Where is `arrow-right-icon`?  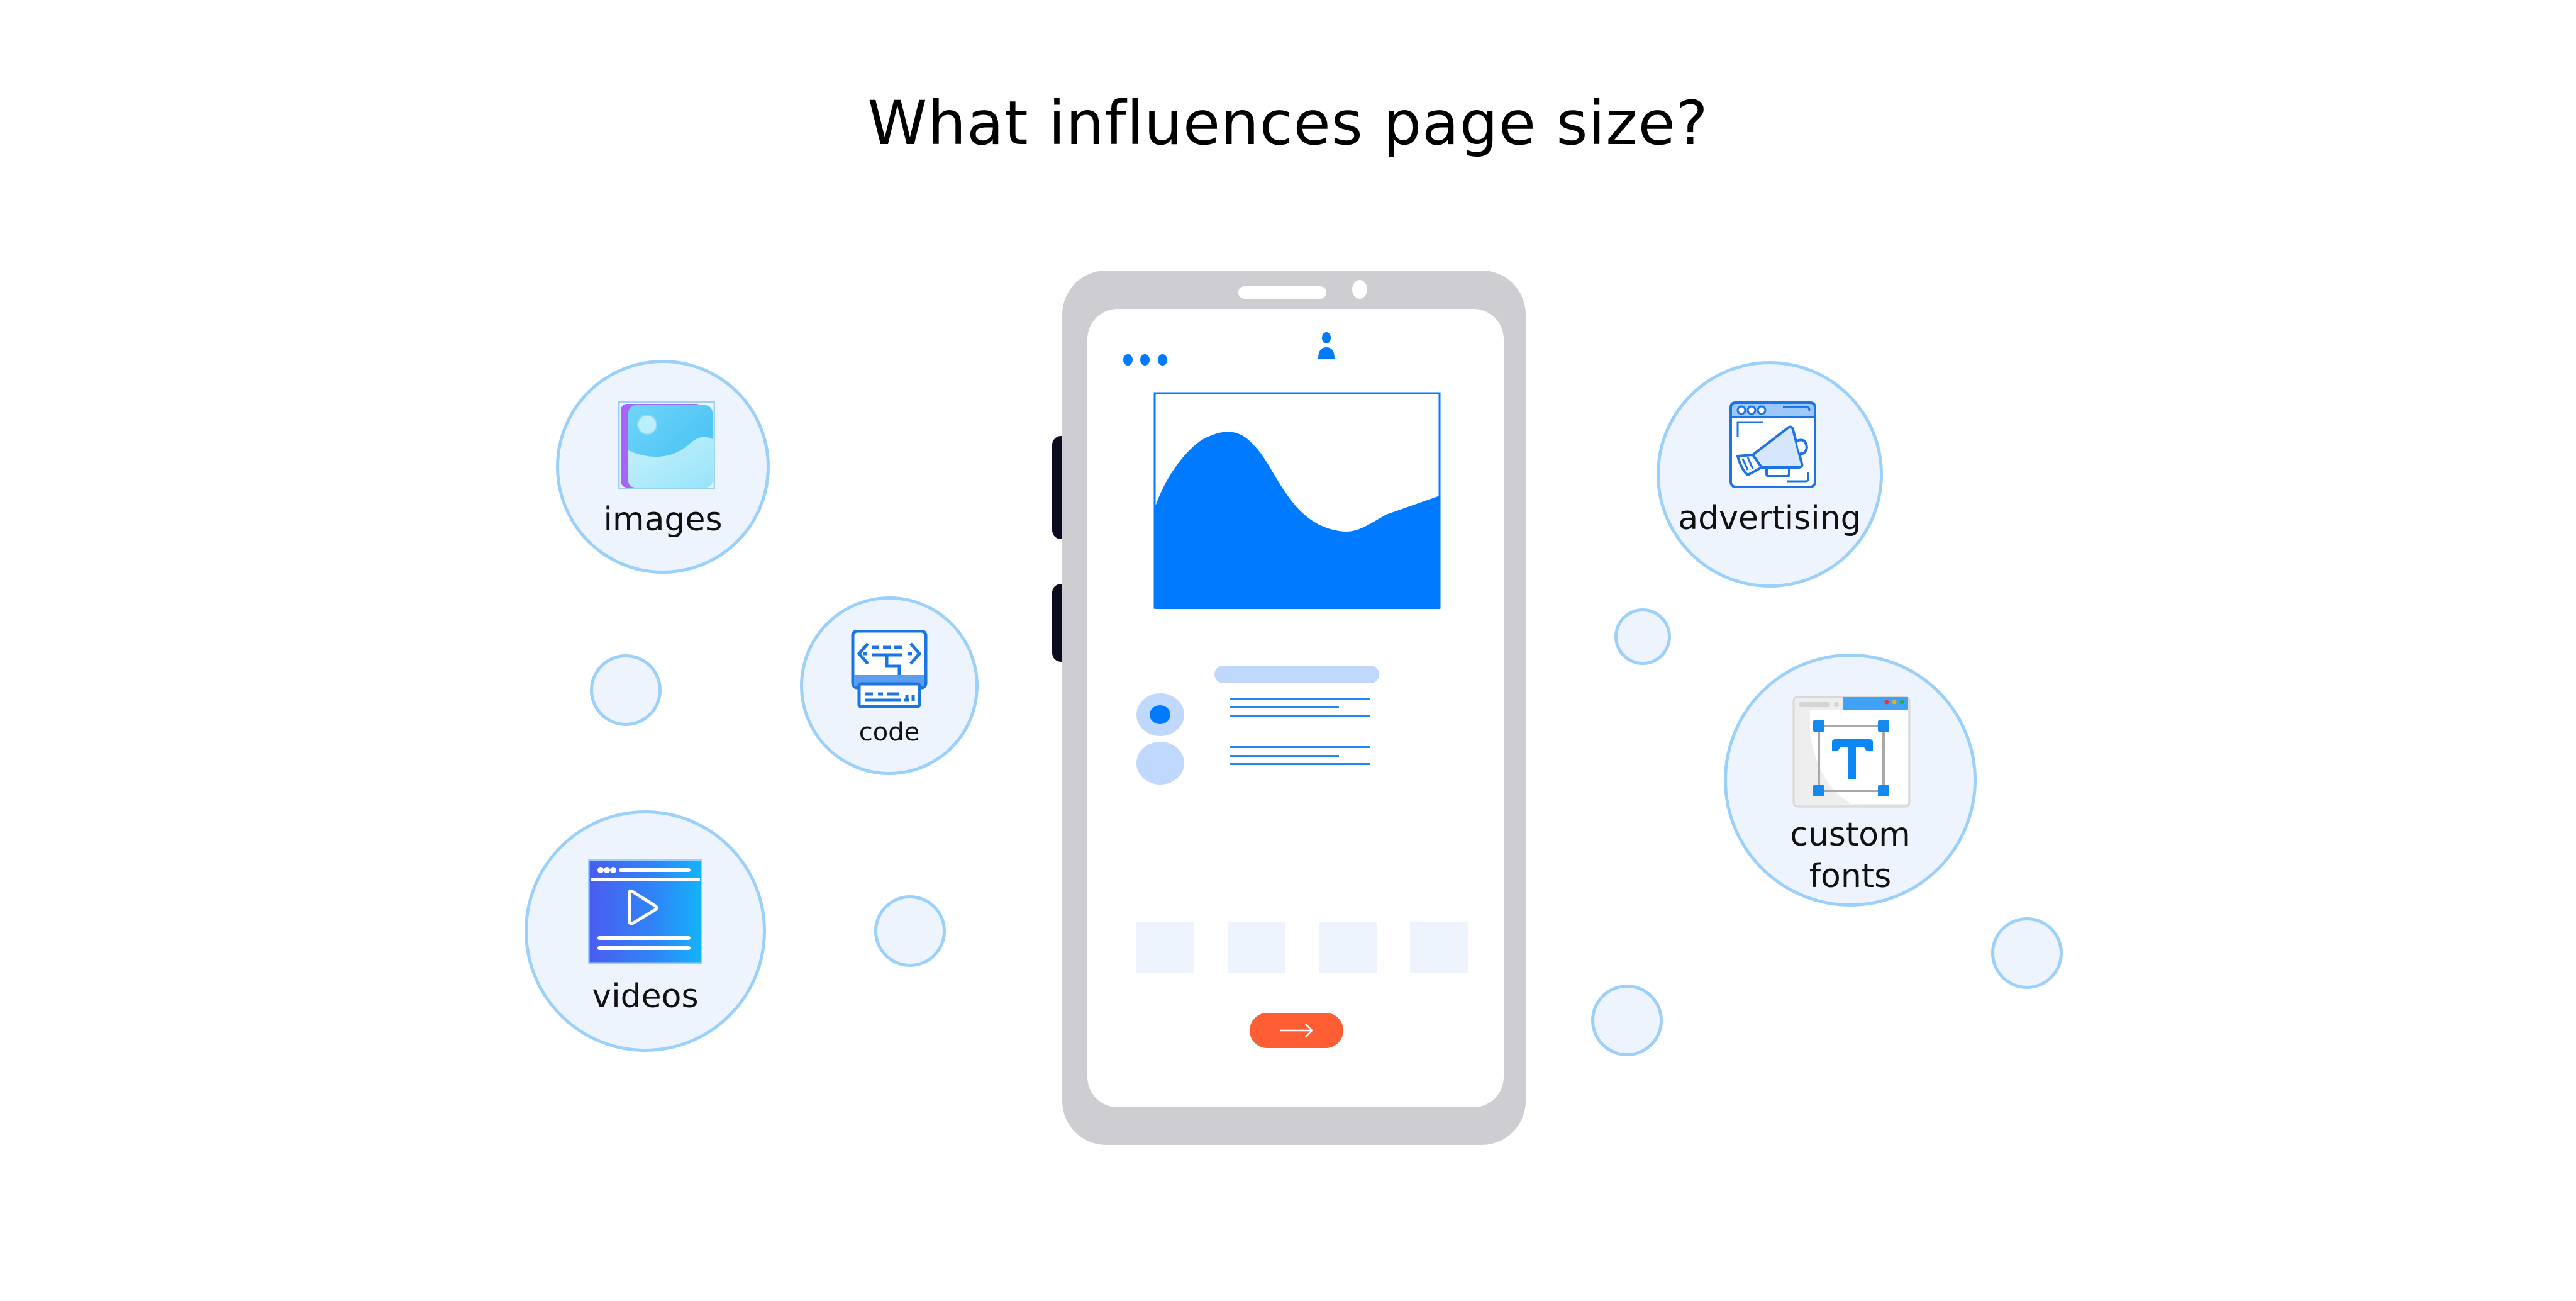
arrow-right-icon is located at coordinates (1296, 1030).